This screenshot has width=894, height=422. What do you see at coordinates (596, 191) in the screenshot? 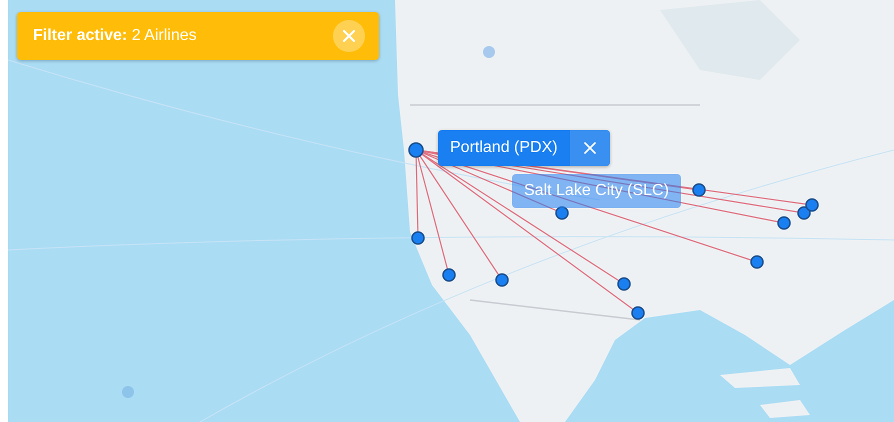
I see `airport-tooltip: Salt Lake City (SLC)` at bounding box center [596, 191].